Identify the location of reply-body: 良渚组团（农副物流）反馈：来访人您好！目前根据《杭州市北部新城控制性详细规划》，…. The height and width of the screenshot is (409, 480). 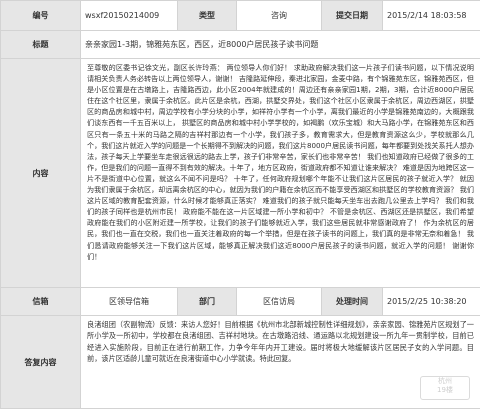
(280, 342).